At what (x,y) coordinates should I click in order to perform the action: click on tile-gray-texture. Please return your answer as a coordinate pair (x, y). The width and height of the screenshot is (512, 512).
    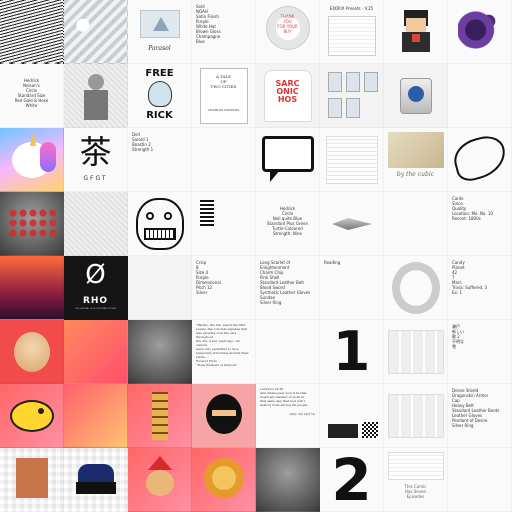
    Looking at the image, I should click on (96, 224).